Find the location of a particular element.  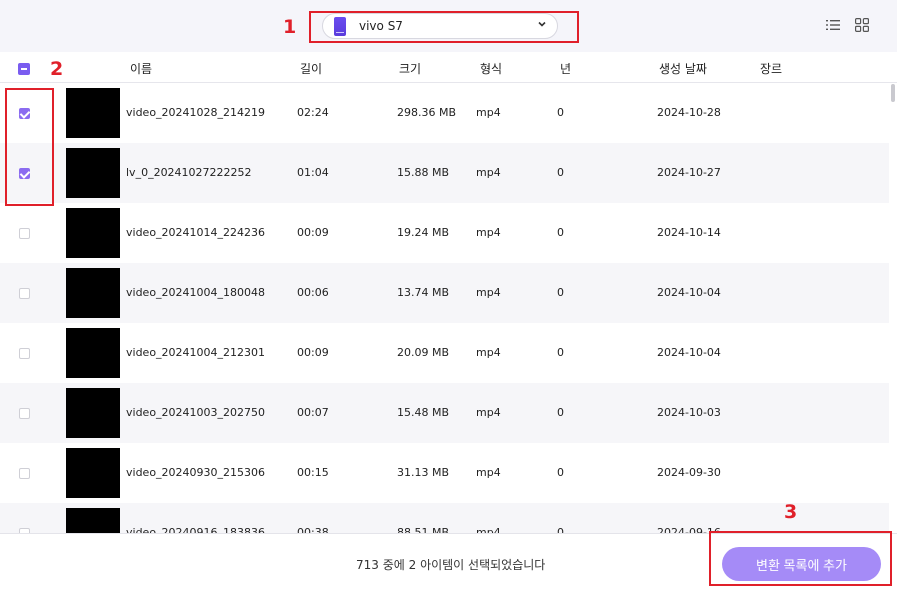

selection-status: 713 중에 2 아이템이 선택되었습니다 is located at coordinates (451, 565).